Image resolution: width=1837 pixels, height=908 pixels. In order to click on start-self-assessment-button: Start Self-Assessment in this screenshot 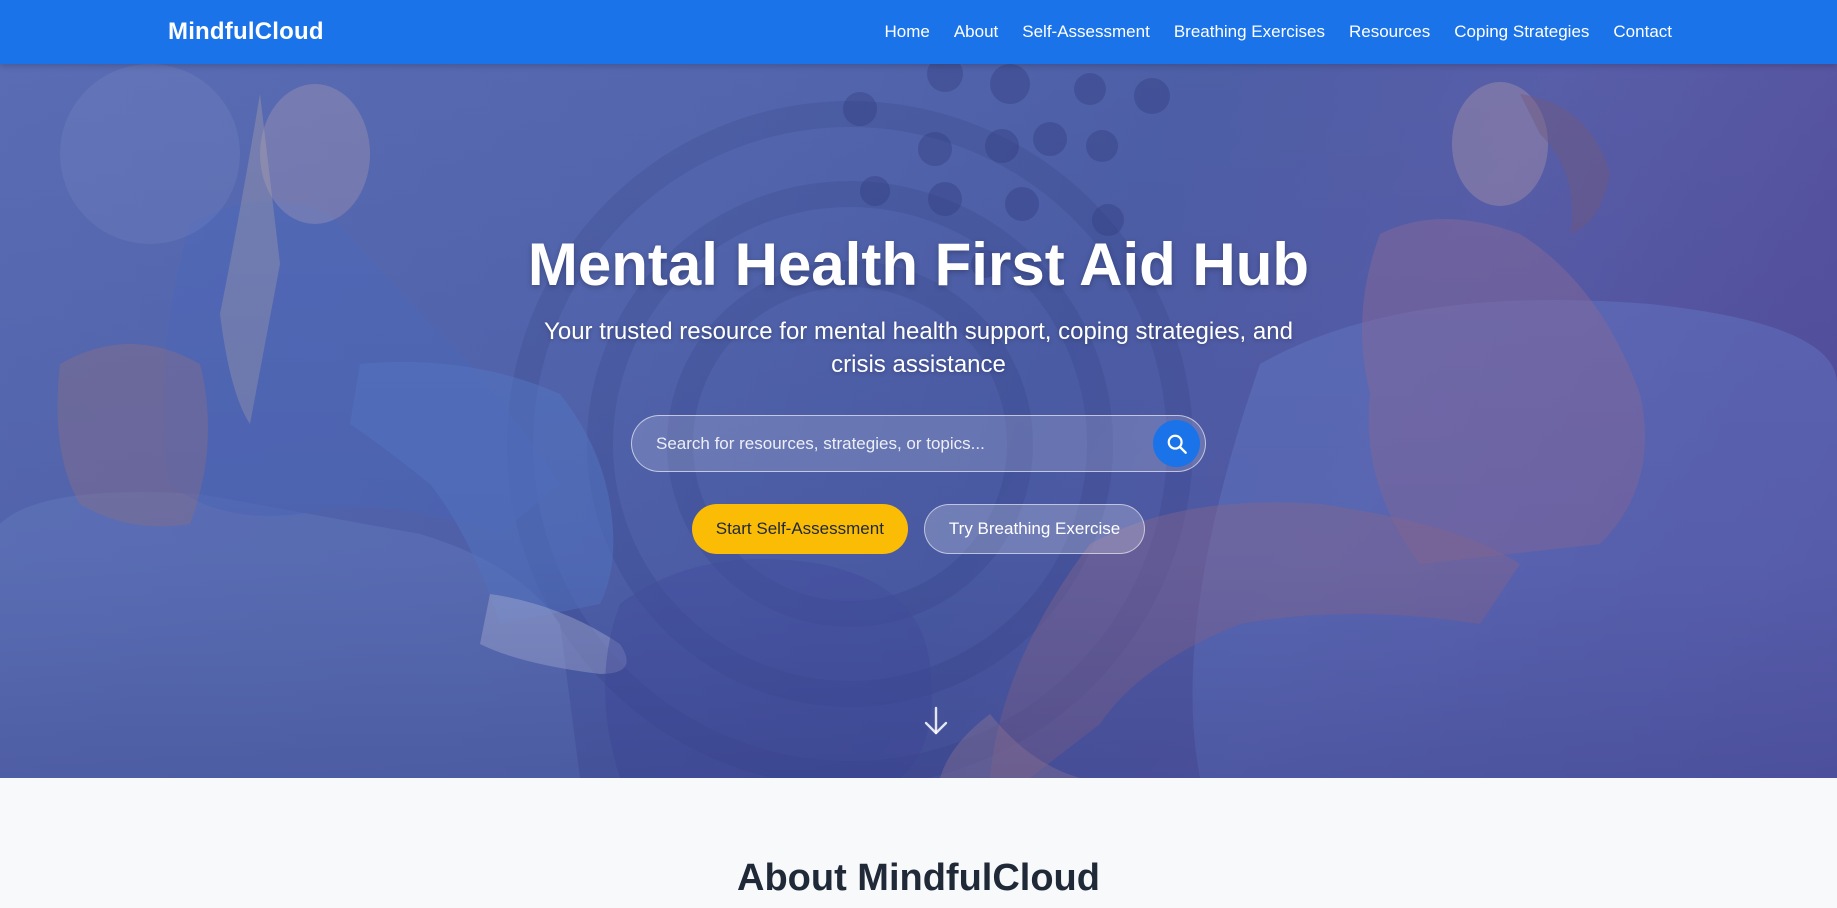, I will do `click(799, 529)`.